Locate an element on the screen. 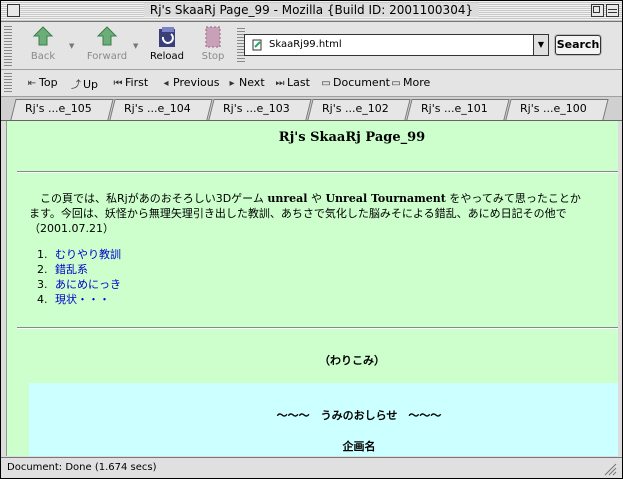  notice-subtitle: 企画名 is located at coordinates (359, 446).